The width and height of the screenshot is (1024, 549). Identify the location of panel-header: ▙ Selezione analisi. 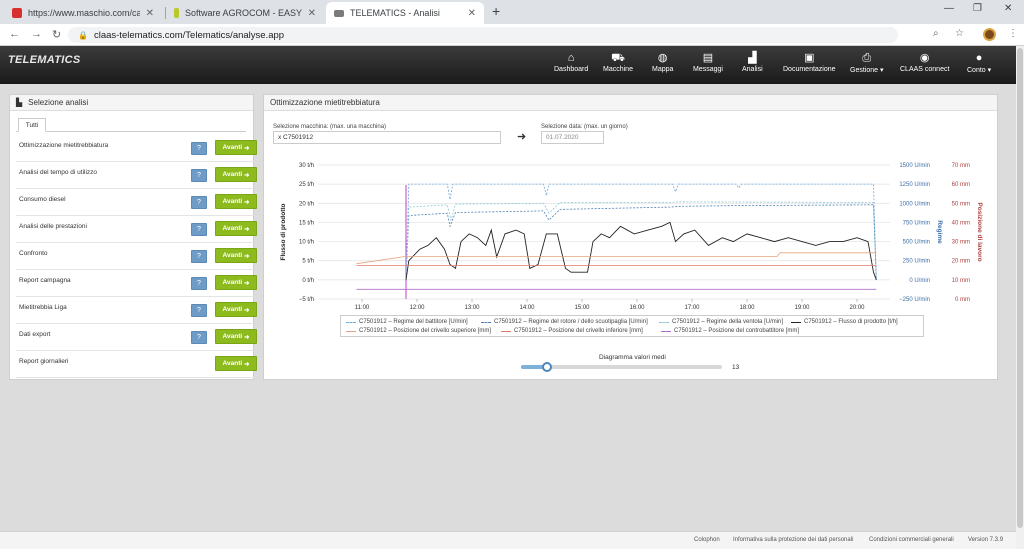
(131, 103).